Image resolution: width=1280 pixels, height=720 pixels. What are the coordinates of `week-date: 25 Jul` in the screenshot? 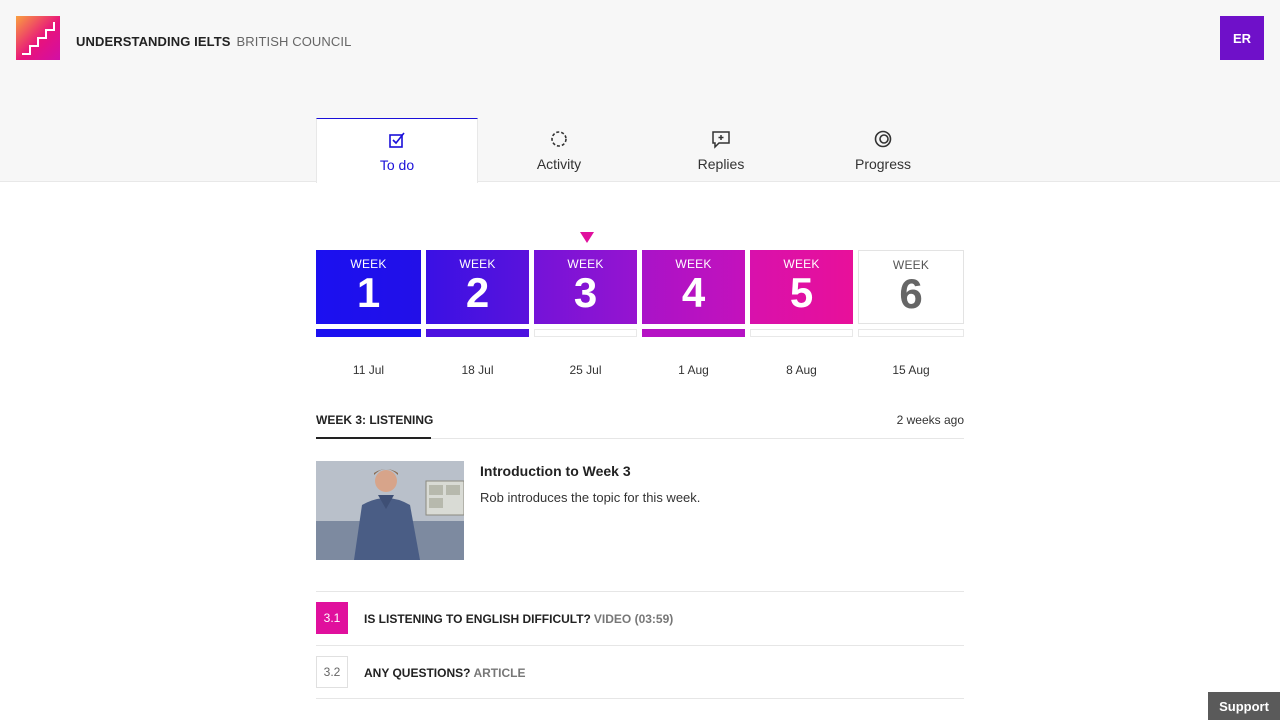 It's located at (585, 370).